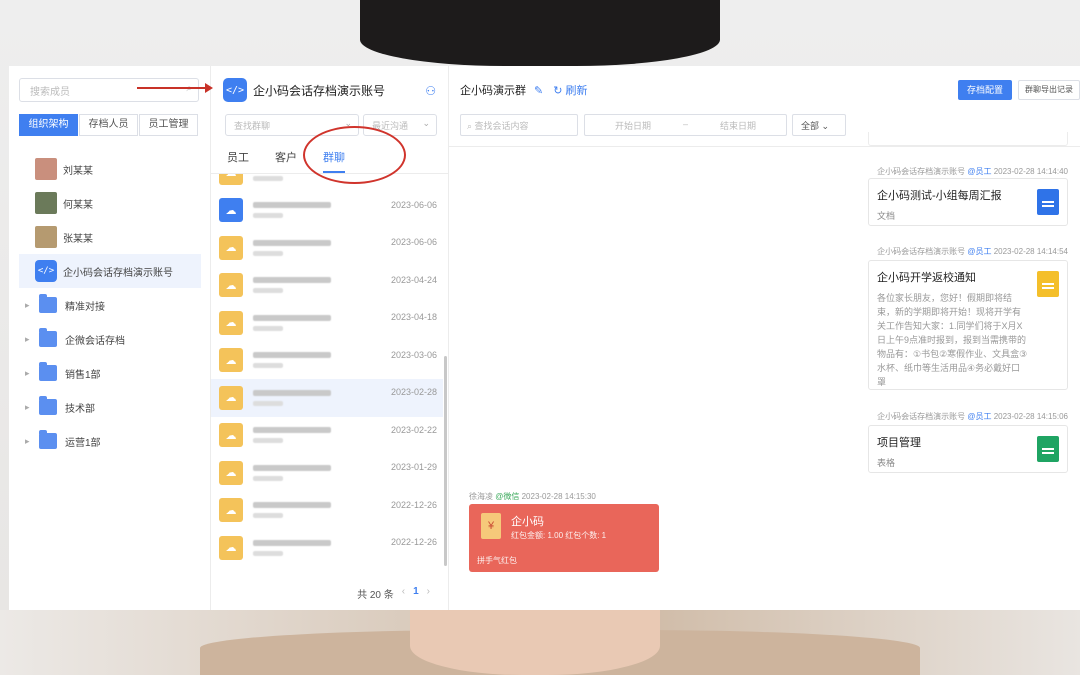 Image resolution: width=1080 pixels, height=675 pixels. Describe the element at coordinates (168, 125) in the screenshot. I see `segment-staff: 员工管理` at that location.